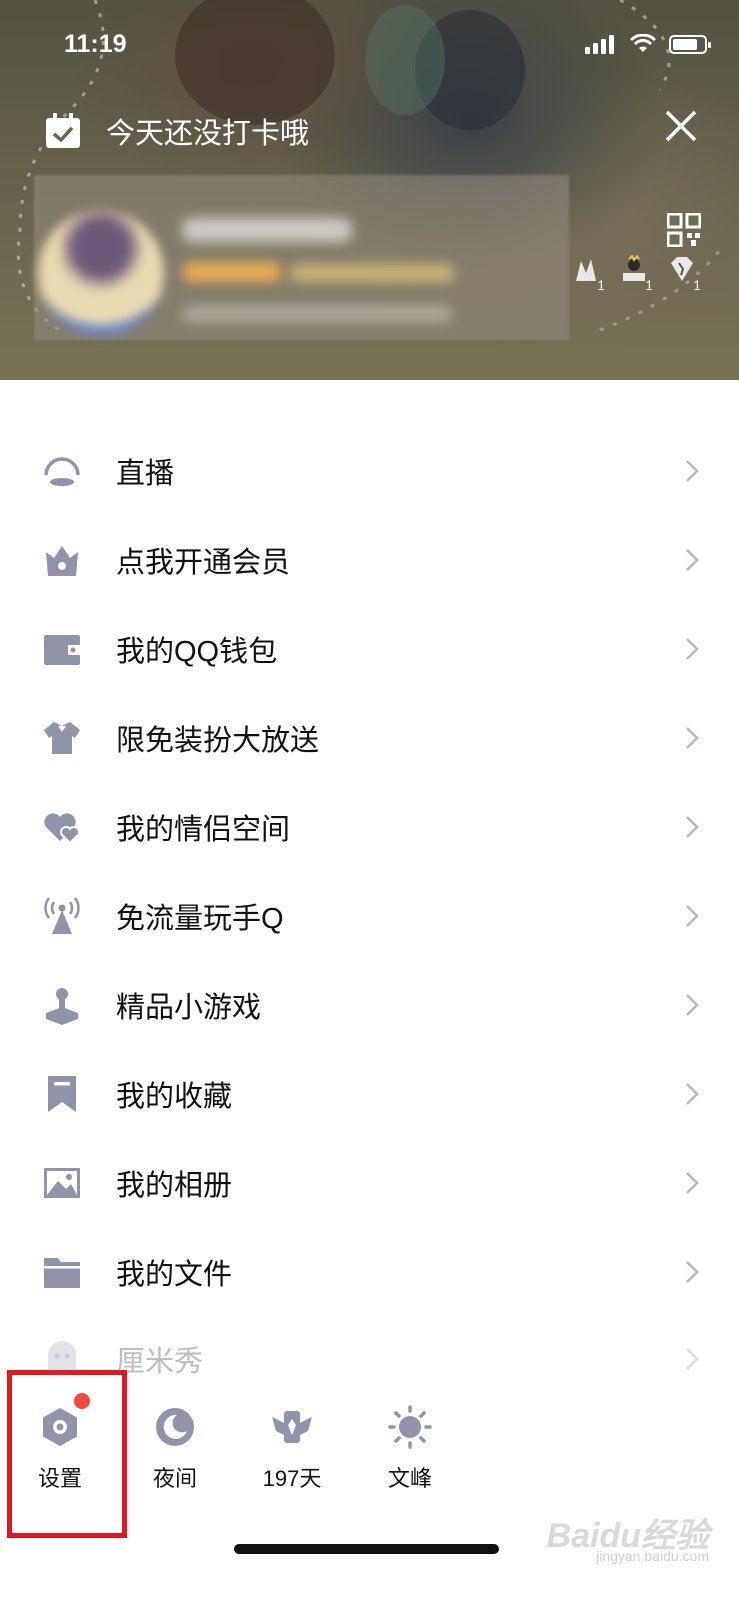  Describe the element at coordinates (369, 827) in the screenshot. I see `menu-item-couple-space: 我的情侣空间` at that location.